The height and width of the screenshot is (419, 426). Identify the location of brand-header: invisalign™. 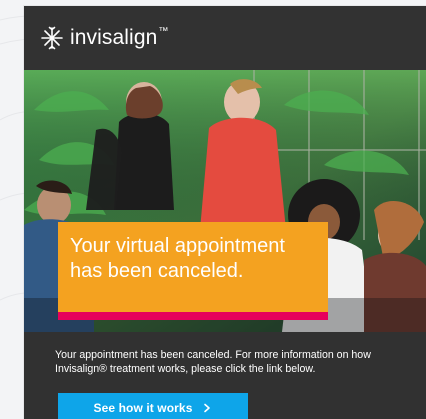
(225, 38).